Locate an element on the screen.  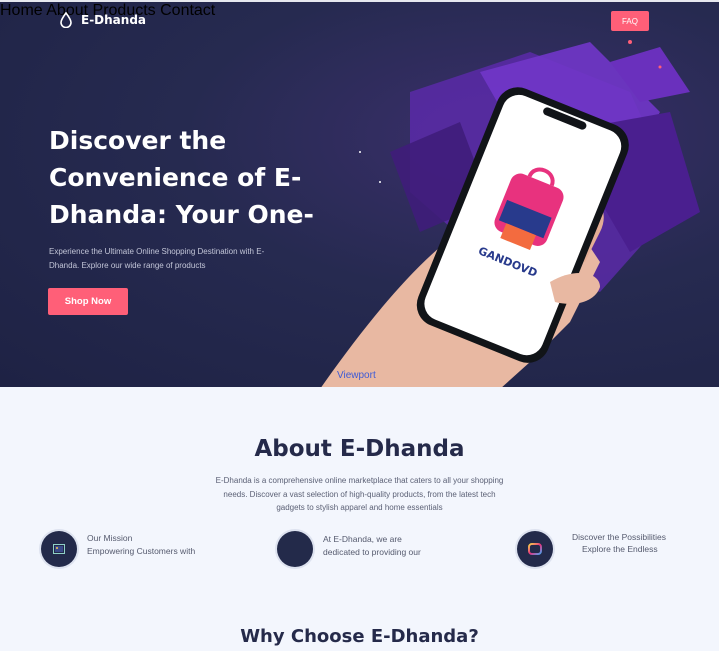
feature-dedication-text: dedicated to providing our is located at coordinates (372, 552).